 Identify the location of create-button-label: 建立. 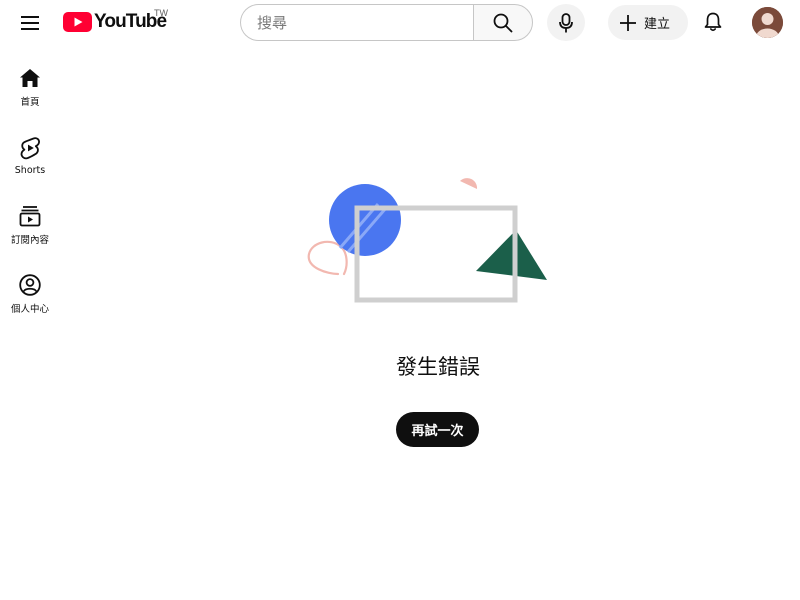
(657, 24).